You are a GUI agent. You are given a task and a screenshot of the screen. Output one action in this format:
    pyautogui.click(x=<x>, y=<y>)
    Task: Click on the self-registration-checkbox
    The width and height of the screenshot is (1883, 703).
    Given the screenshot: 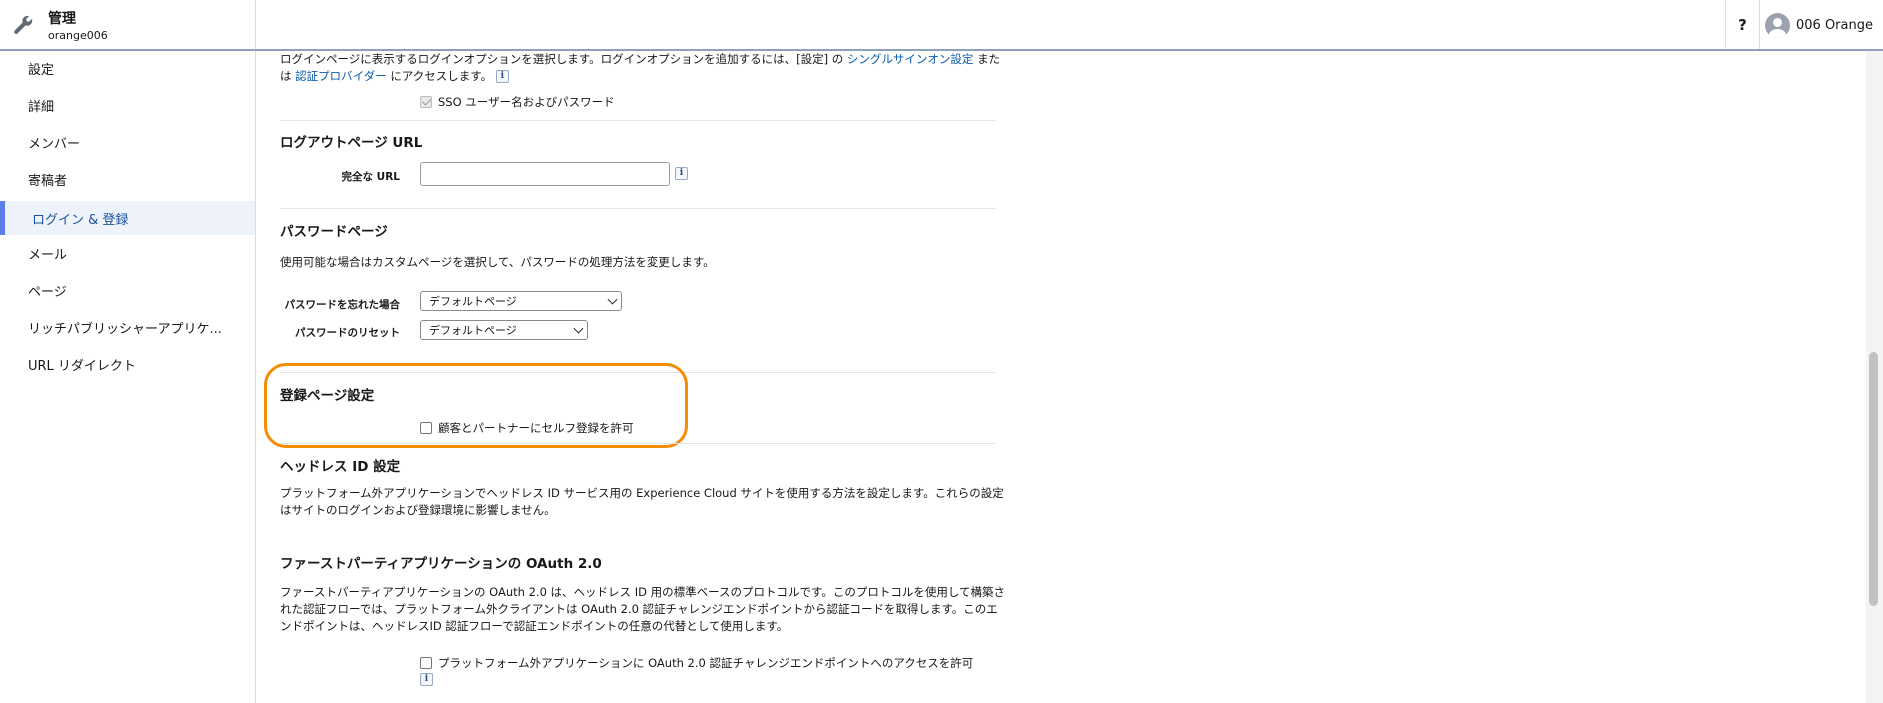 What is the action you would take?
    pyautogui.click(x=426, y=428)
    